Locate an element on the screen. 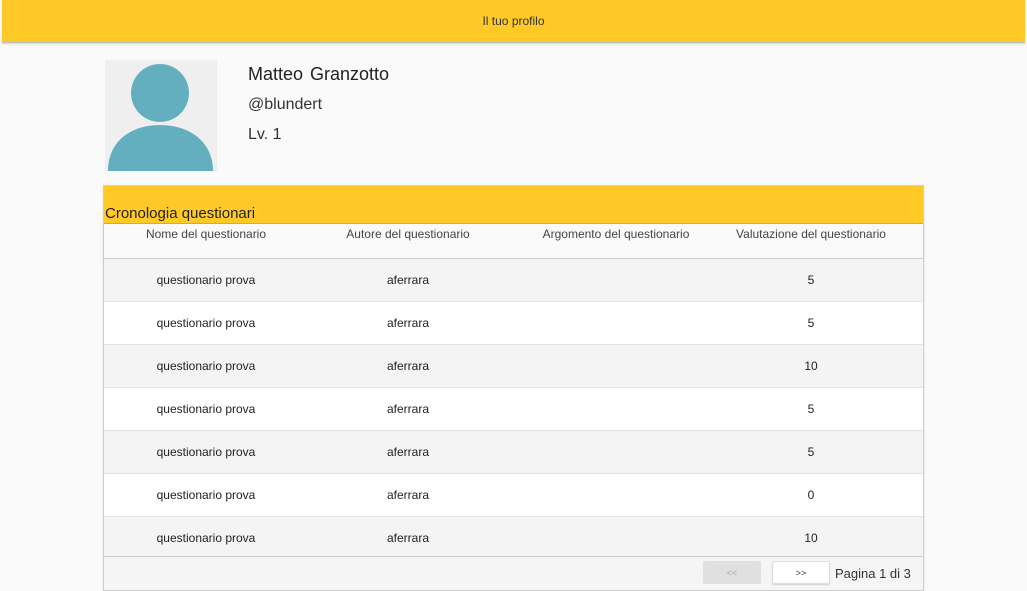  page-title: Il tuo profilo is located at coordinates (513, 21).